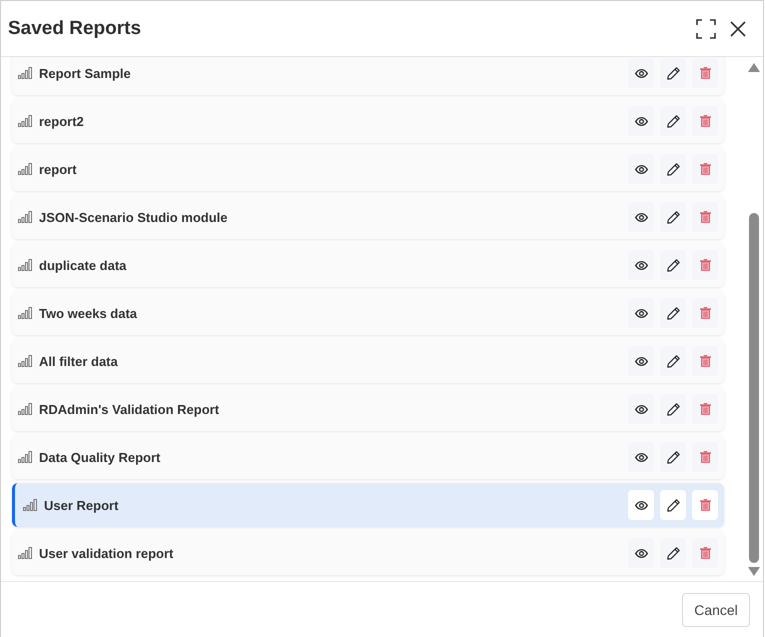 This screenshot has height=637, width=765. What do you see at coordinates (83, 265) in the screenshot?
I see `report-name: duplicate data` at bounding box center [83, 265].